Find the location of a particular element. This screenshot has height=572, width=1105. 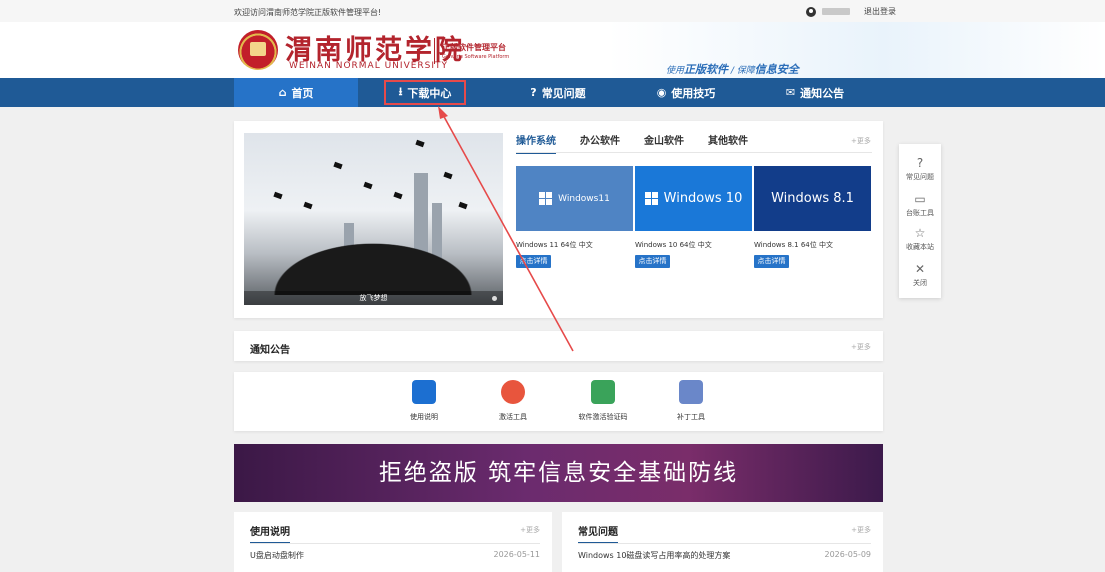

slogan-part: 使用 is located at coordinates (675, 71).